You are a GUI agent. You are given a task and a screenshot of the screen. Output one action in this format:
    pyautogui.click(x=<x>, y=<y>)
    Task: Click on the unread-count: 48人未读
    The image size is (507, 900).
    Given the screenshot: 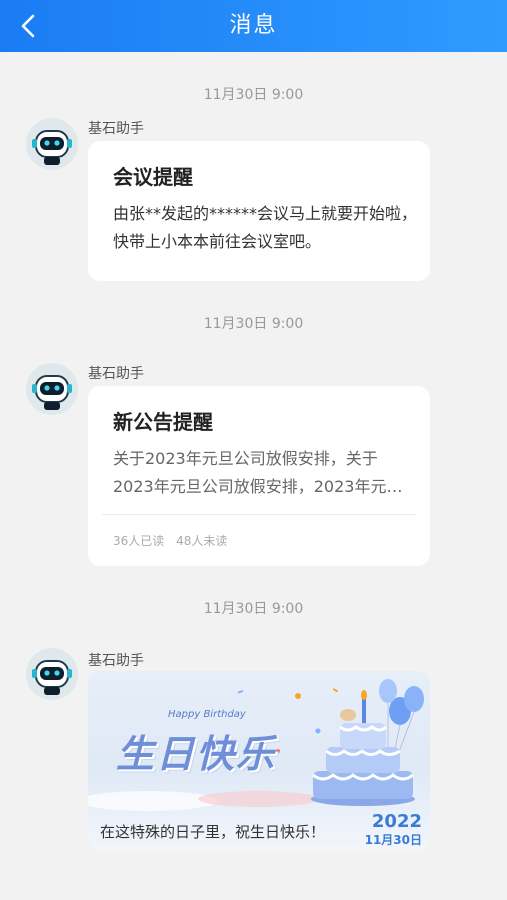 What is the action you would take?
    pyautogui.click(x=202, y=541)
    